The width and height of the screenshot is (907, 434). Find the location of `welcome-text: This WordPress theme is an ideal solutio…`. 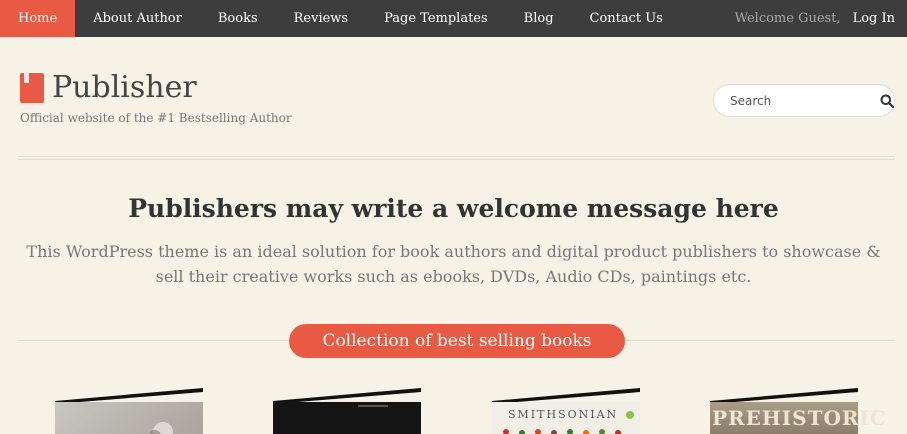

welcome-text: This WordPress theme is an ideal solutio… is located at coordinates (453, 264).